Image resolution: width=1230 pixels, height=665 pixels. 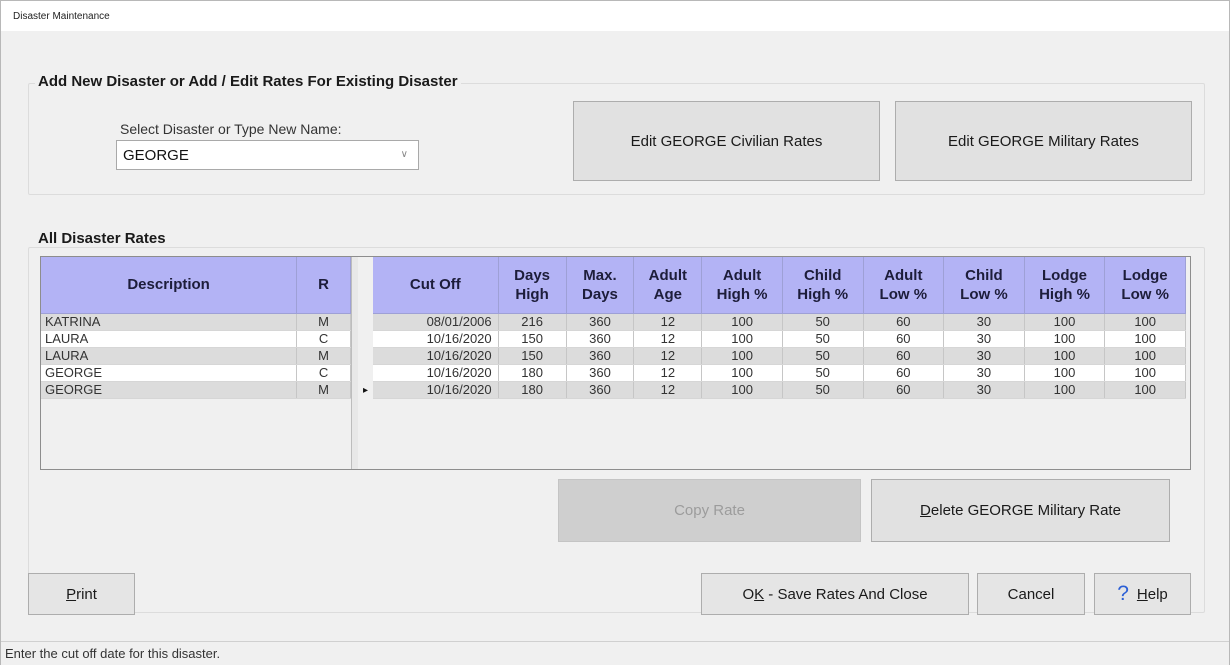 What do you see at coordinates (726, 141) in the screenshot?
I see `edit-civilian-rates-button: Edit GEORGE Civilian Rates` at bounding box center [726, 141].